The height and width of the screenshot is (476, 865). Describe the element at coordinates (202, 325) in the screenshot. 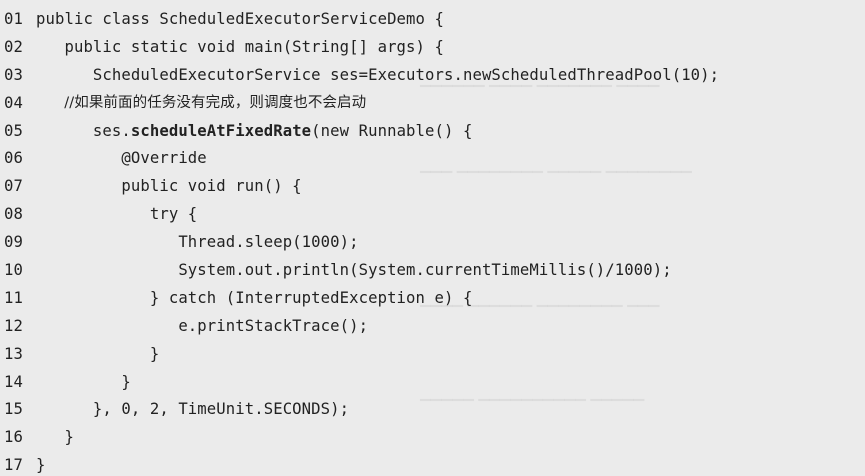

I see `code-text: e.printStackTrace();` at that location.